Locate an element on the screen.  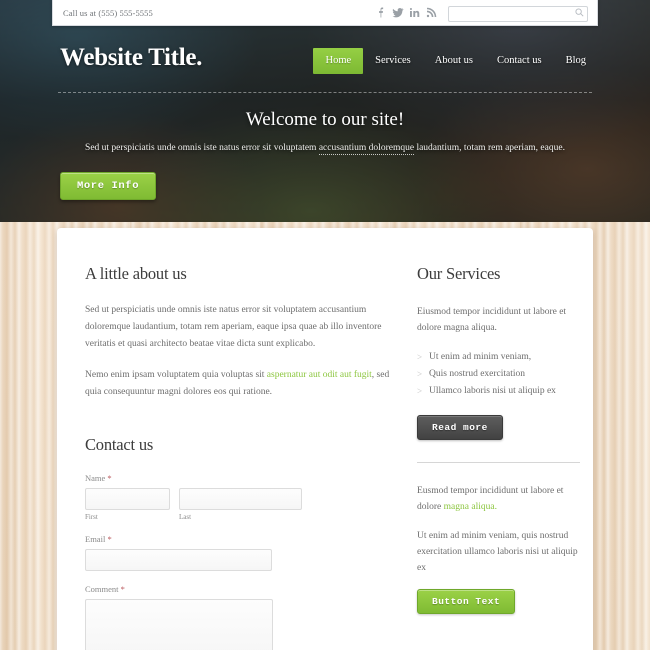
linkedin-icon is located at coordinates (414, 13).